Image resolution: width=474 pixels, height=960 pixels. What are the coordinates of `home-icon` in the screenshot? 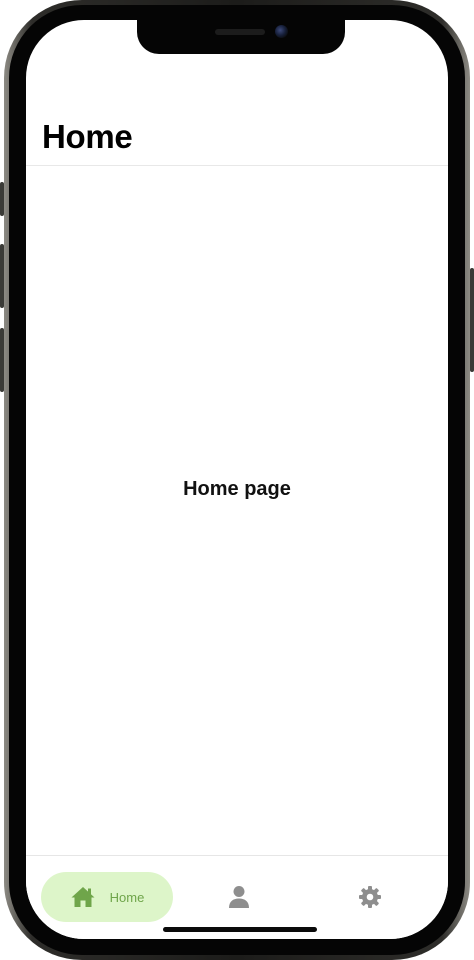 It's located at (83, 897).